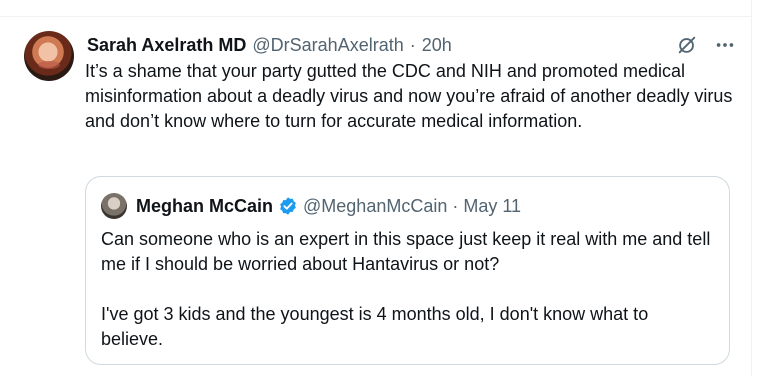 The image size is (768, 376). What do you see at coordinates (687, 45) in the screenshot?
I see `grok-icon` at bounding box center [687, 45].